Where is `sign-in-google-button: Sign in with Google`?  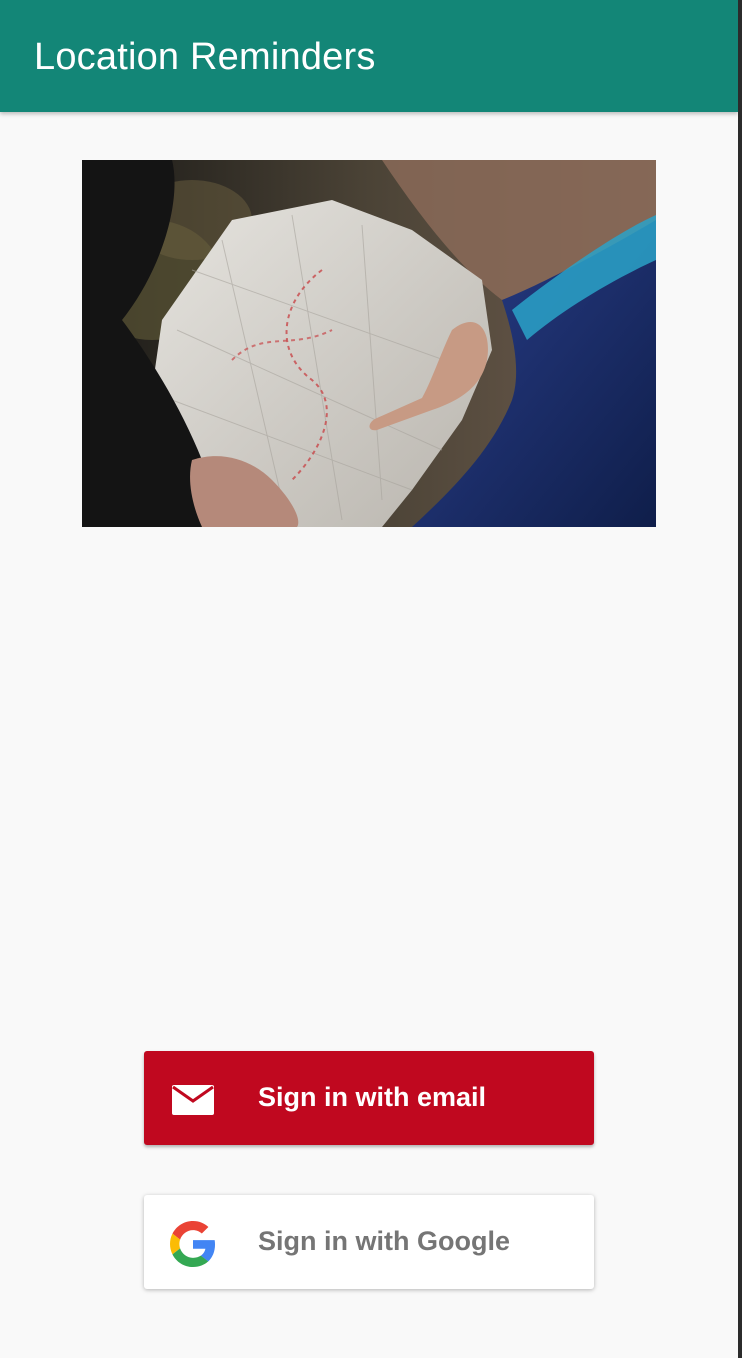 sign-in-google-button: Sign in with Google is located at coordinates (369, 1242).